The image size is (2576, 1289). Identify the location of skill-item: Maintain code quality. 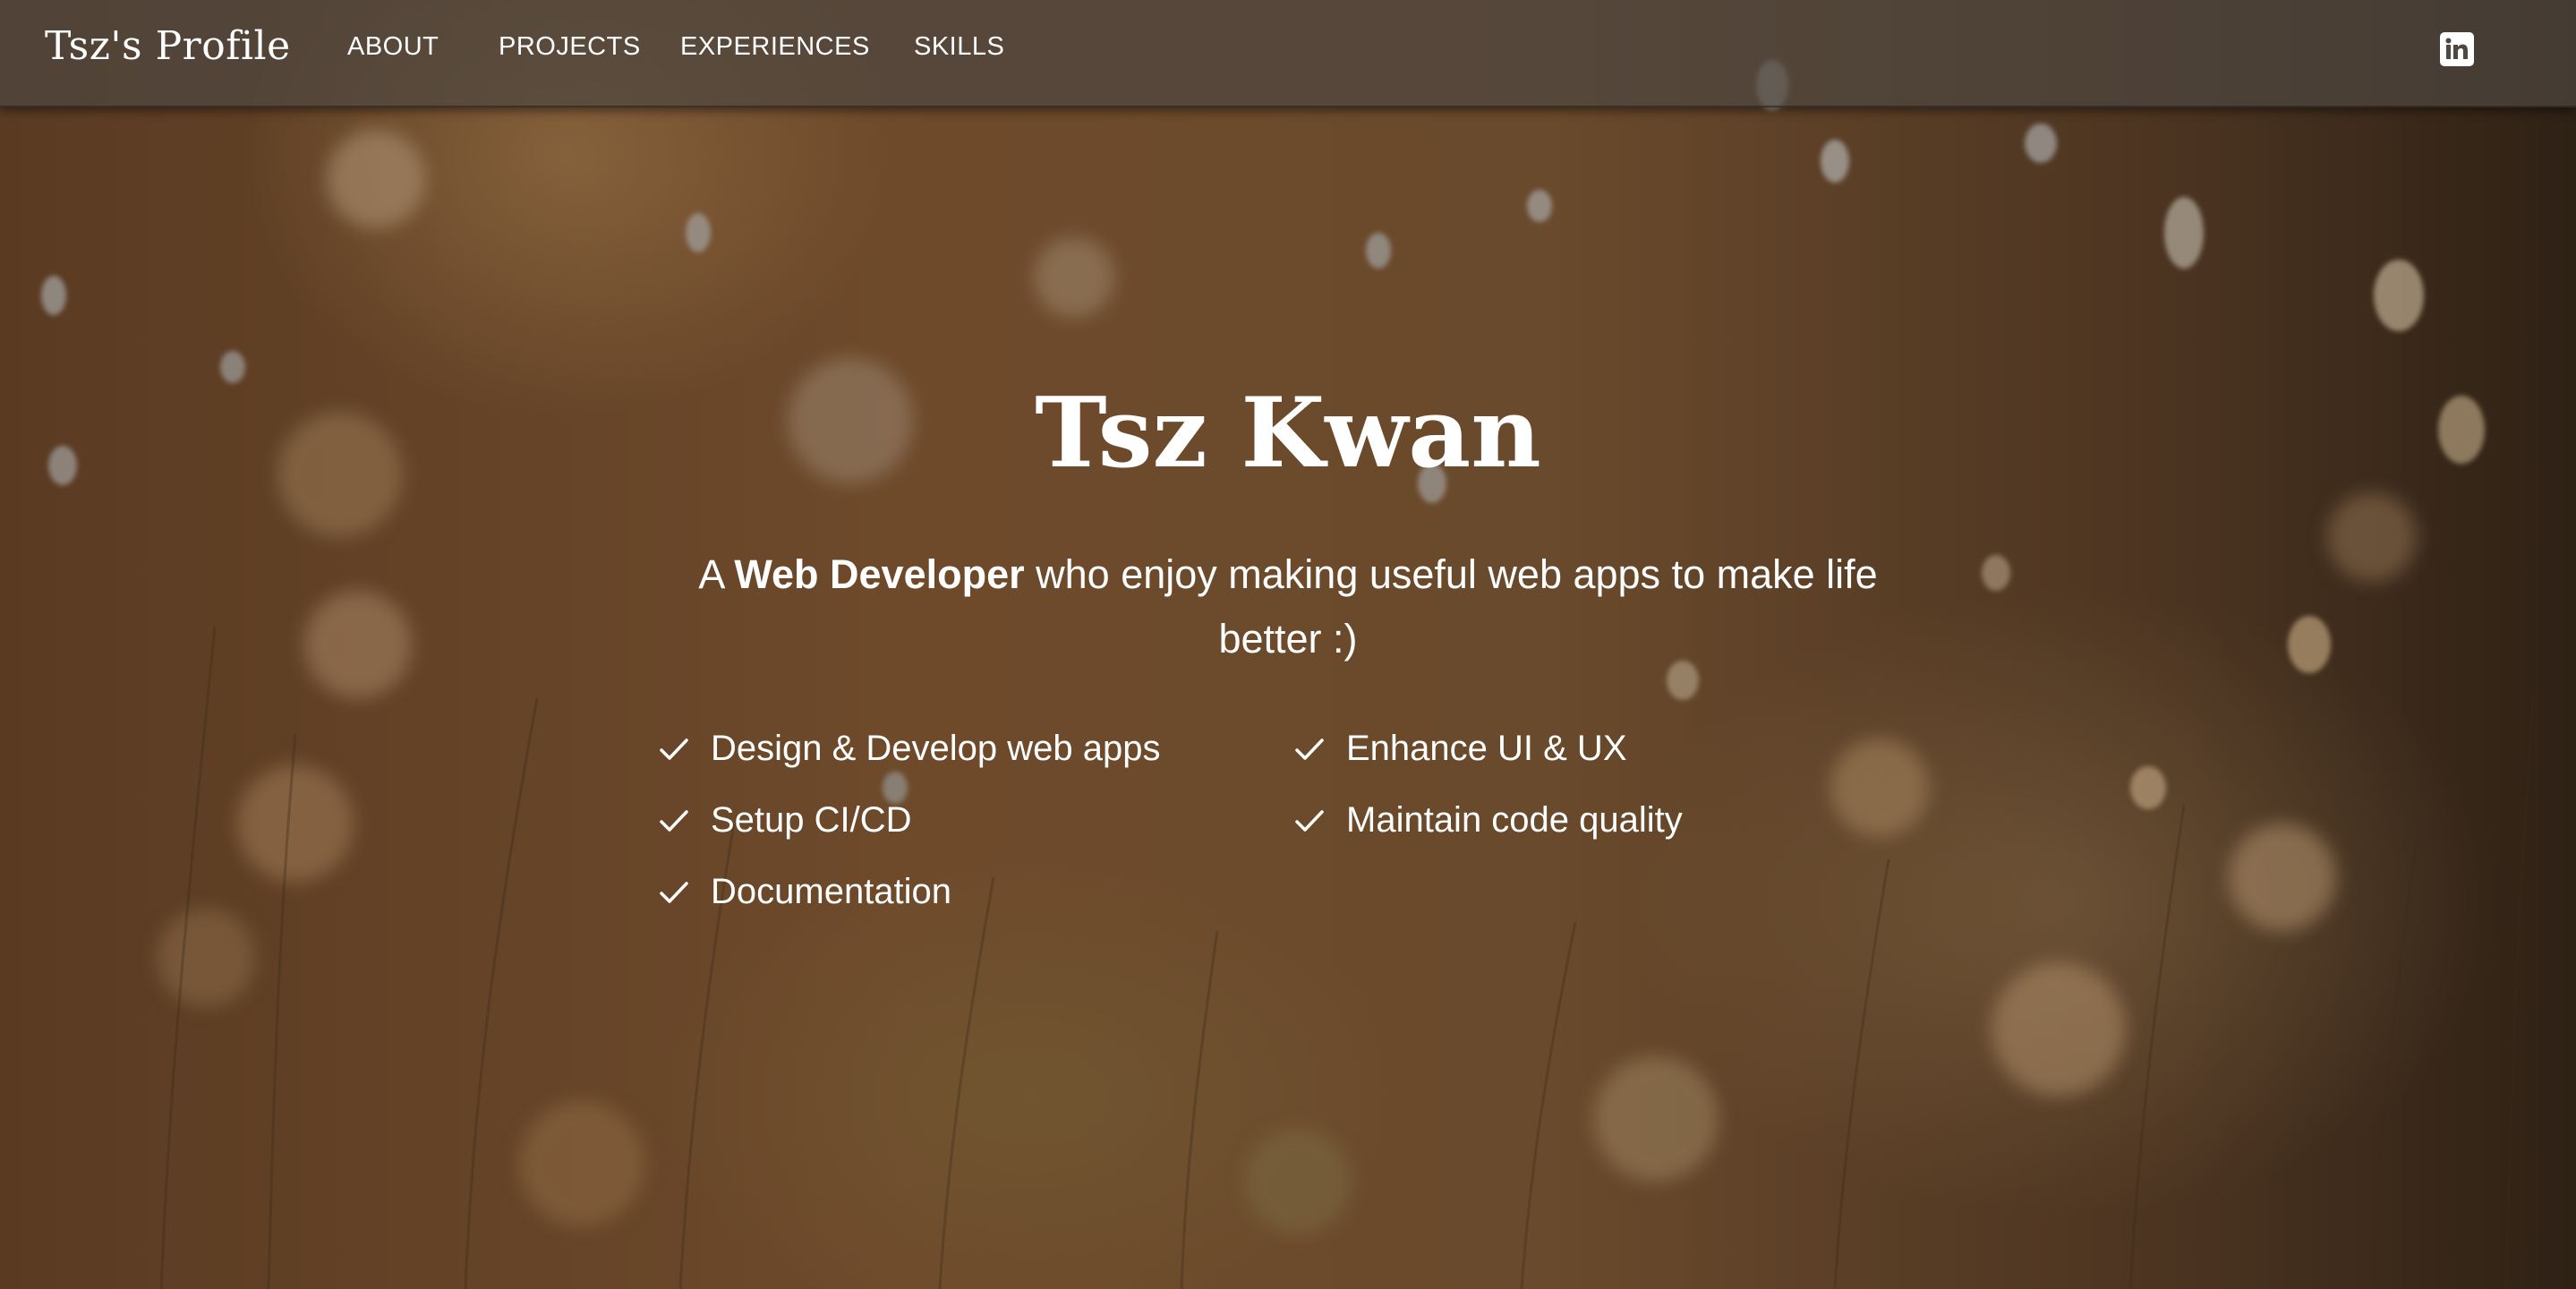
(1487, 820).